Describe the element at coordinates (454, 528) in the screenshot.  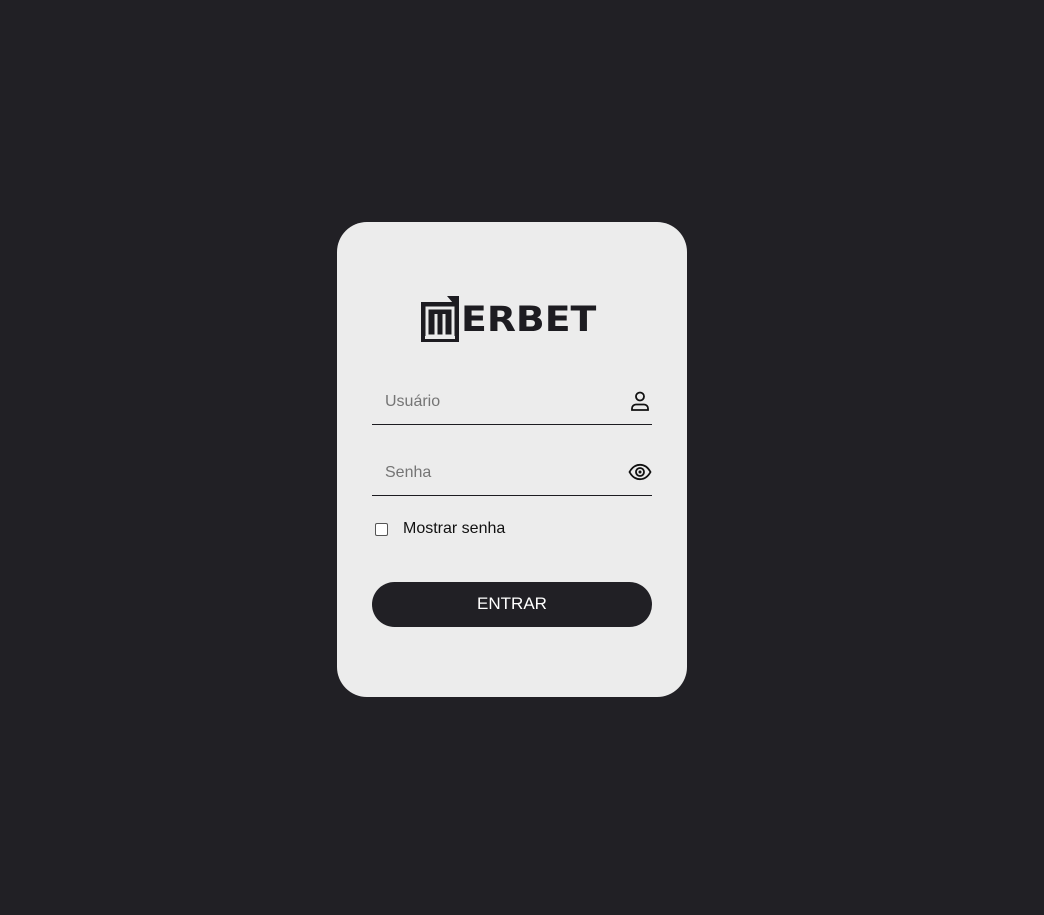
I see `show-password-label: Mostrar senha` at that location.